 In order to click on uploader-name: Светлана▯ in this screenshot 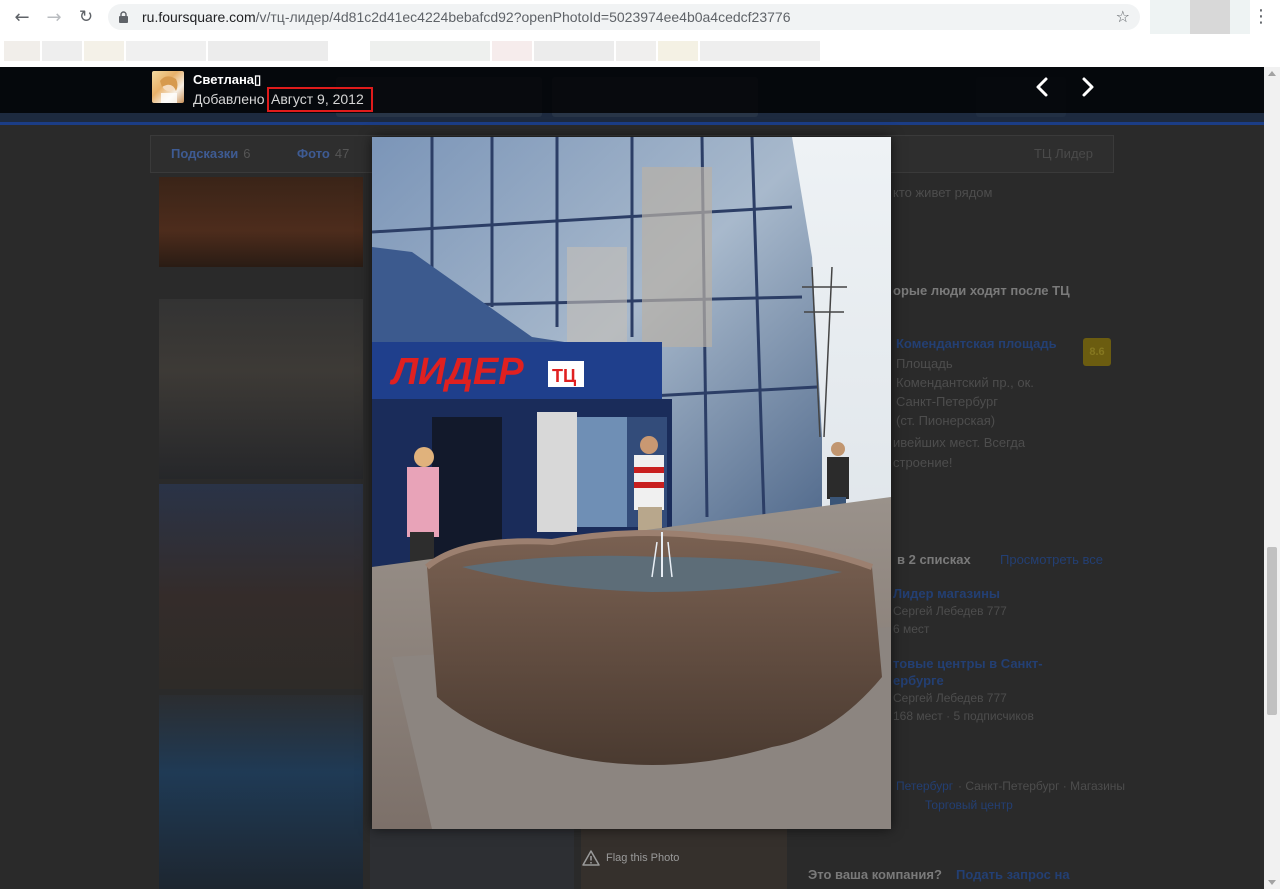, I will do `click(227, 80)`.